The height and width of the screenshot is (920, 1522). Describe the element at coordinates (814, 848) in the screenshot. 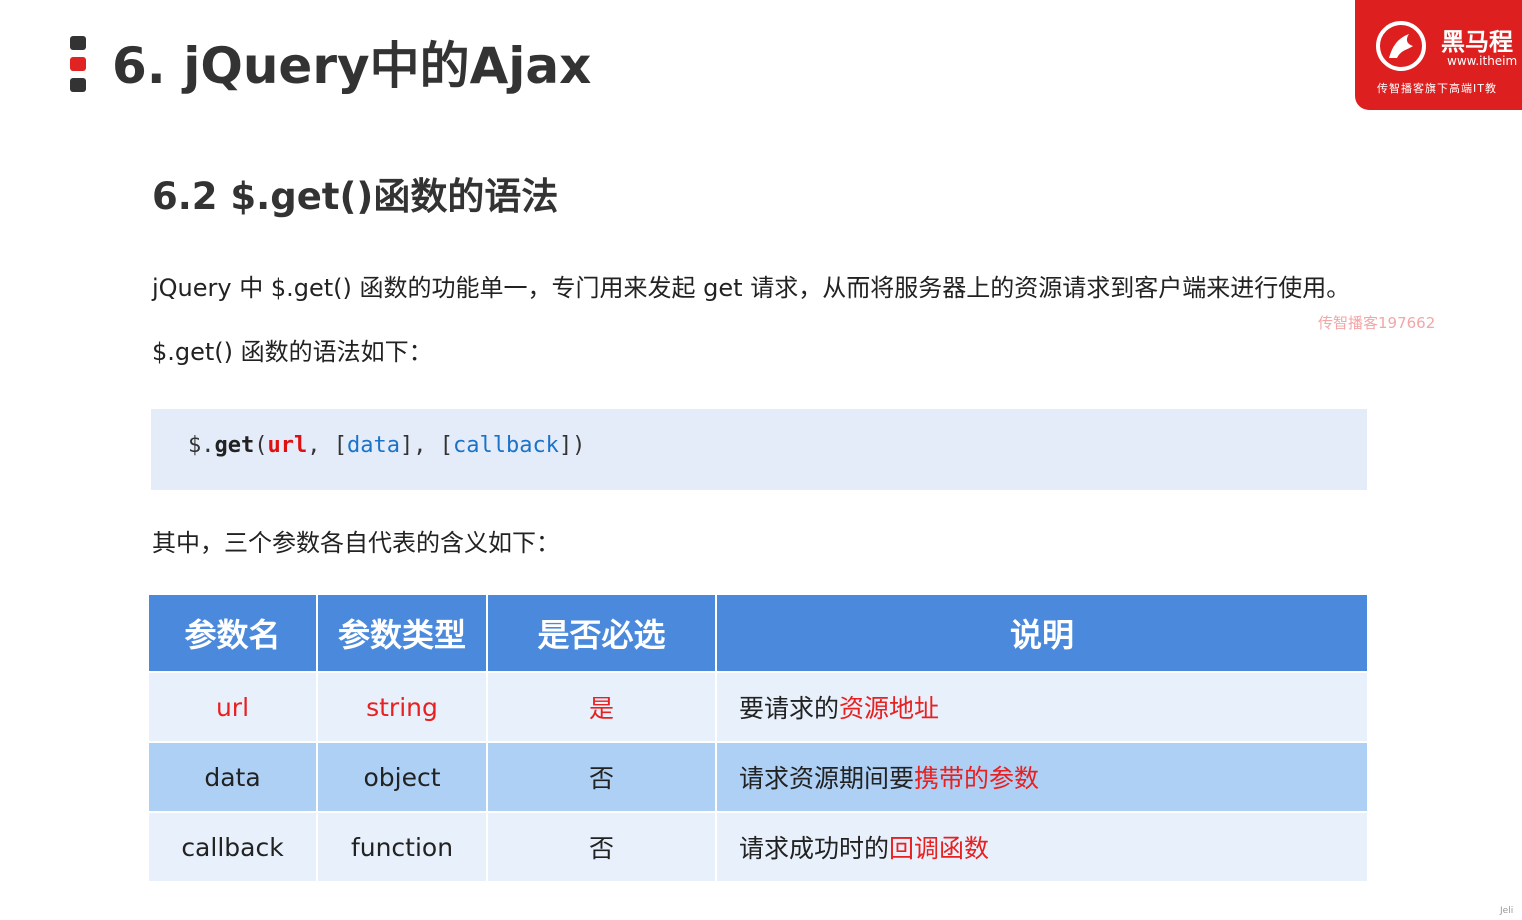

I see `desc-plain: 请求成功时的` at that location.